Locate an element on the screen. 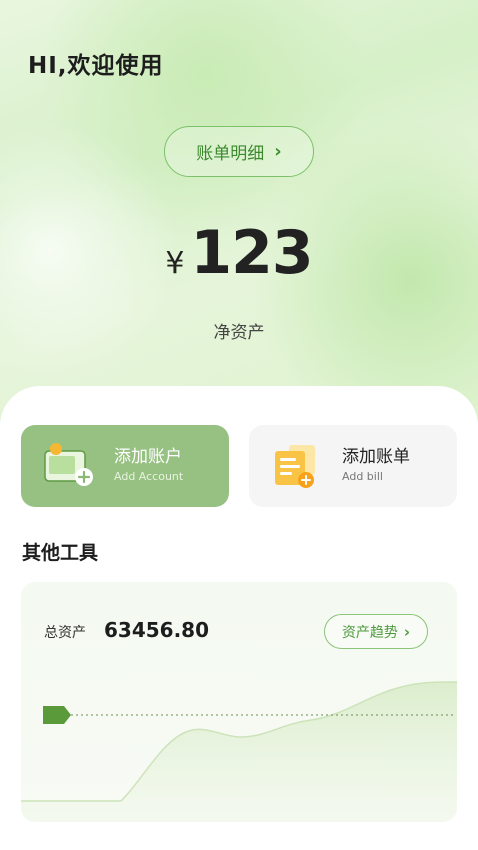 This screenshot has height=850, width=478. add-account-subtitle: Add Account is located at coordinates (149, 476).